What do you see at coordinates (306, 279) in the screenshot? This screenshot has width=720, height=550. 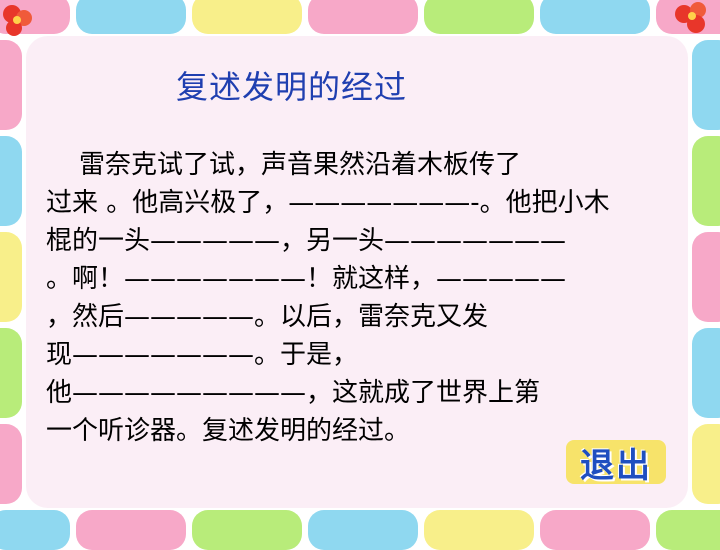 I see `paragraph-line: 。啊！———————！就这样，—————` at bounding box center [306, 279].